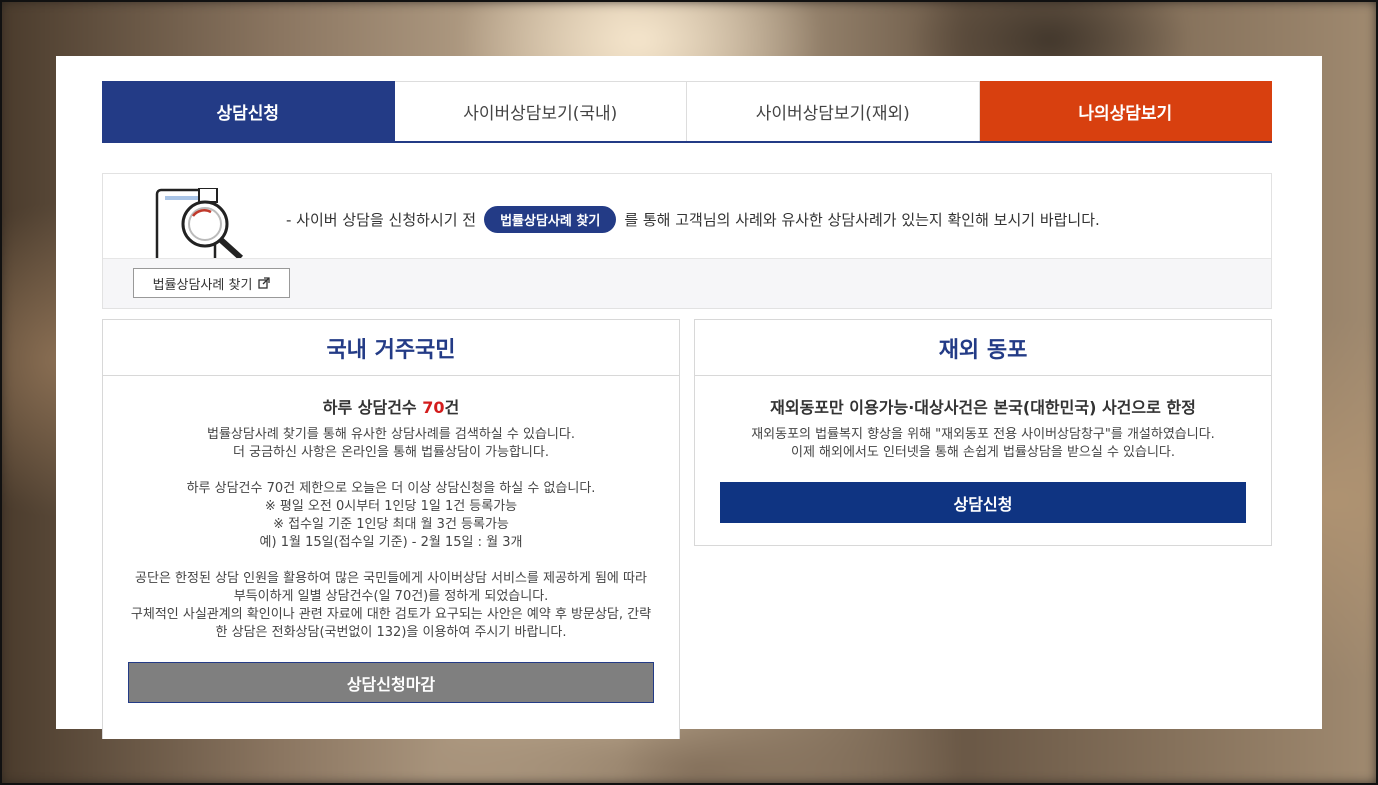 The image size is (1378, 785). What do you see at coordinates (1125, 111) in the screenshot?
I see `tab-my-consult: 나의상담보기` at bounding box center [1125, 111].